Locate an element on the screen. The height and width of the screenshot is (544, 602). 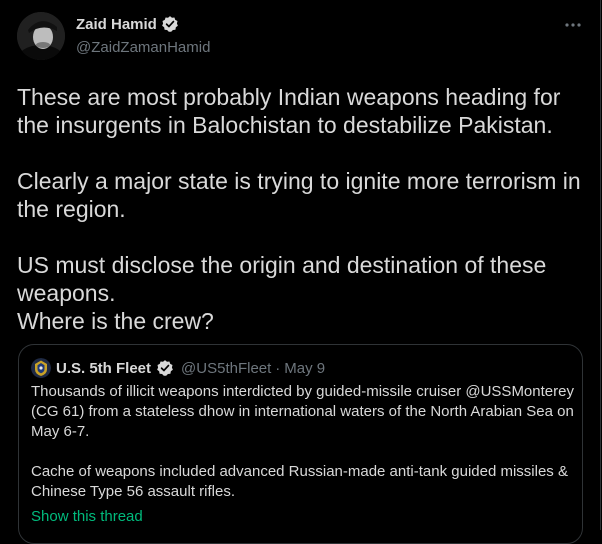
quoted-date: May 9 is located at coordinates (305, 368).